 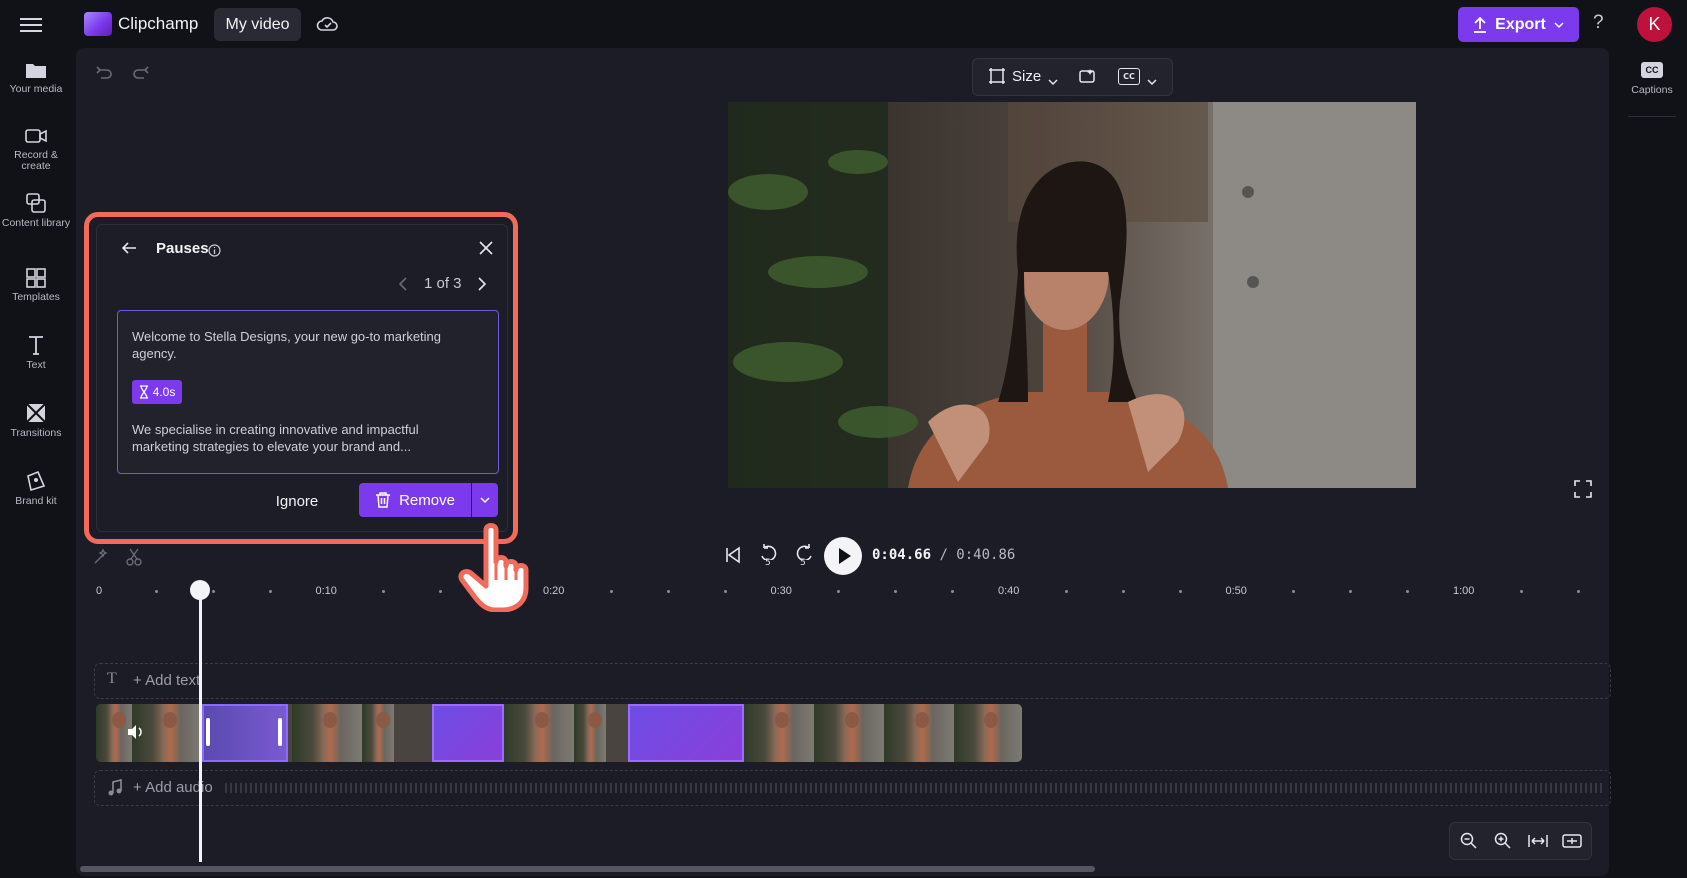 What do you see at coordinates (427, 500) in the screenshot?
I see `remove-label: Remove` at bounding box center [427, 500].